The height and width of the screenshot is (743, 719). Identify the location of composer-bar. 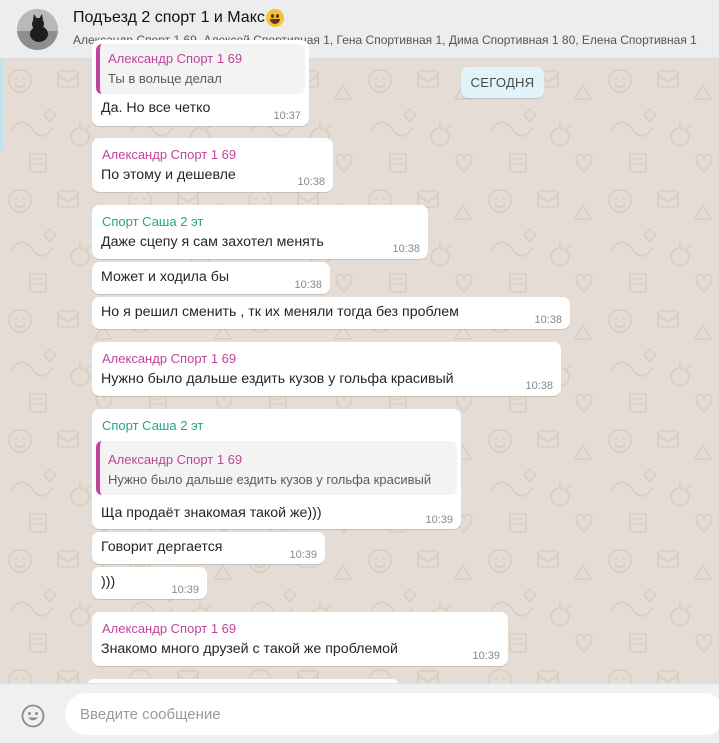
(359, 713).